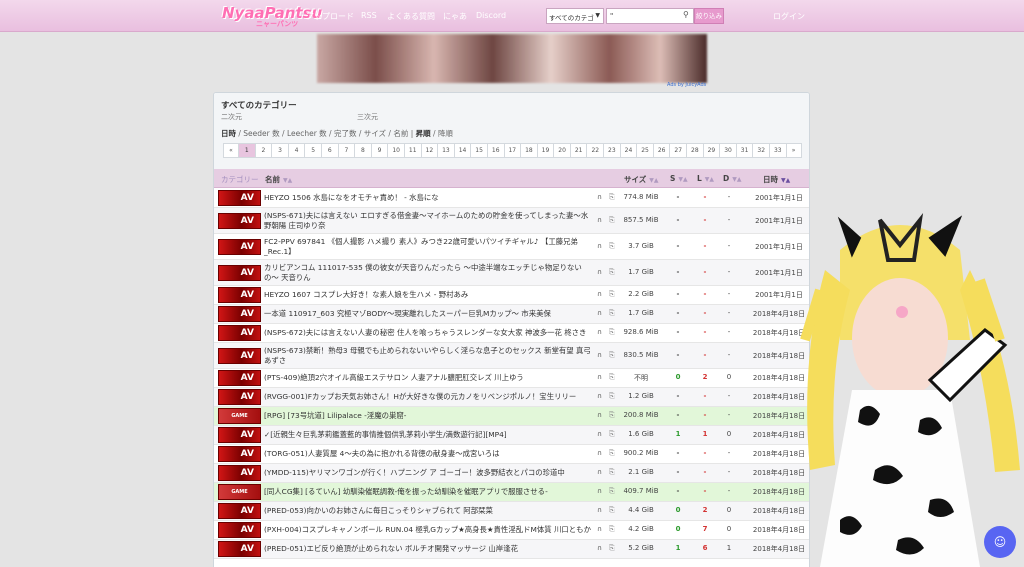  Describe the element at coordinates (479, 150) in the screenshot. I see `pagination-page-15: 15` at that location.